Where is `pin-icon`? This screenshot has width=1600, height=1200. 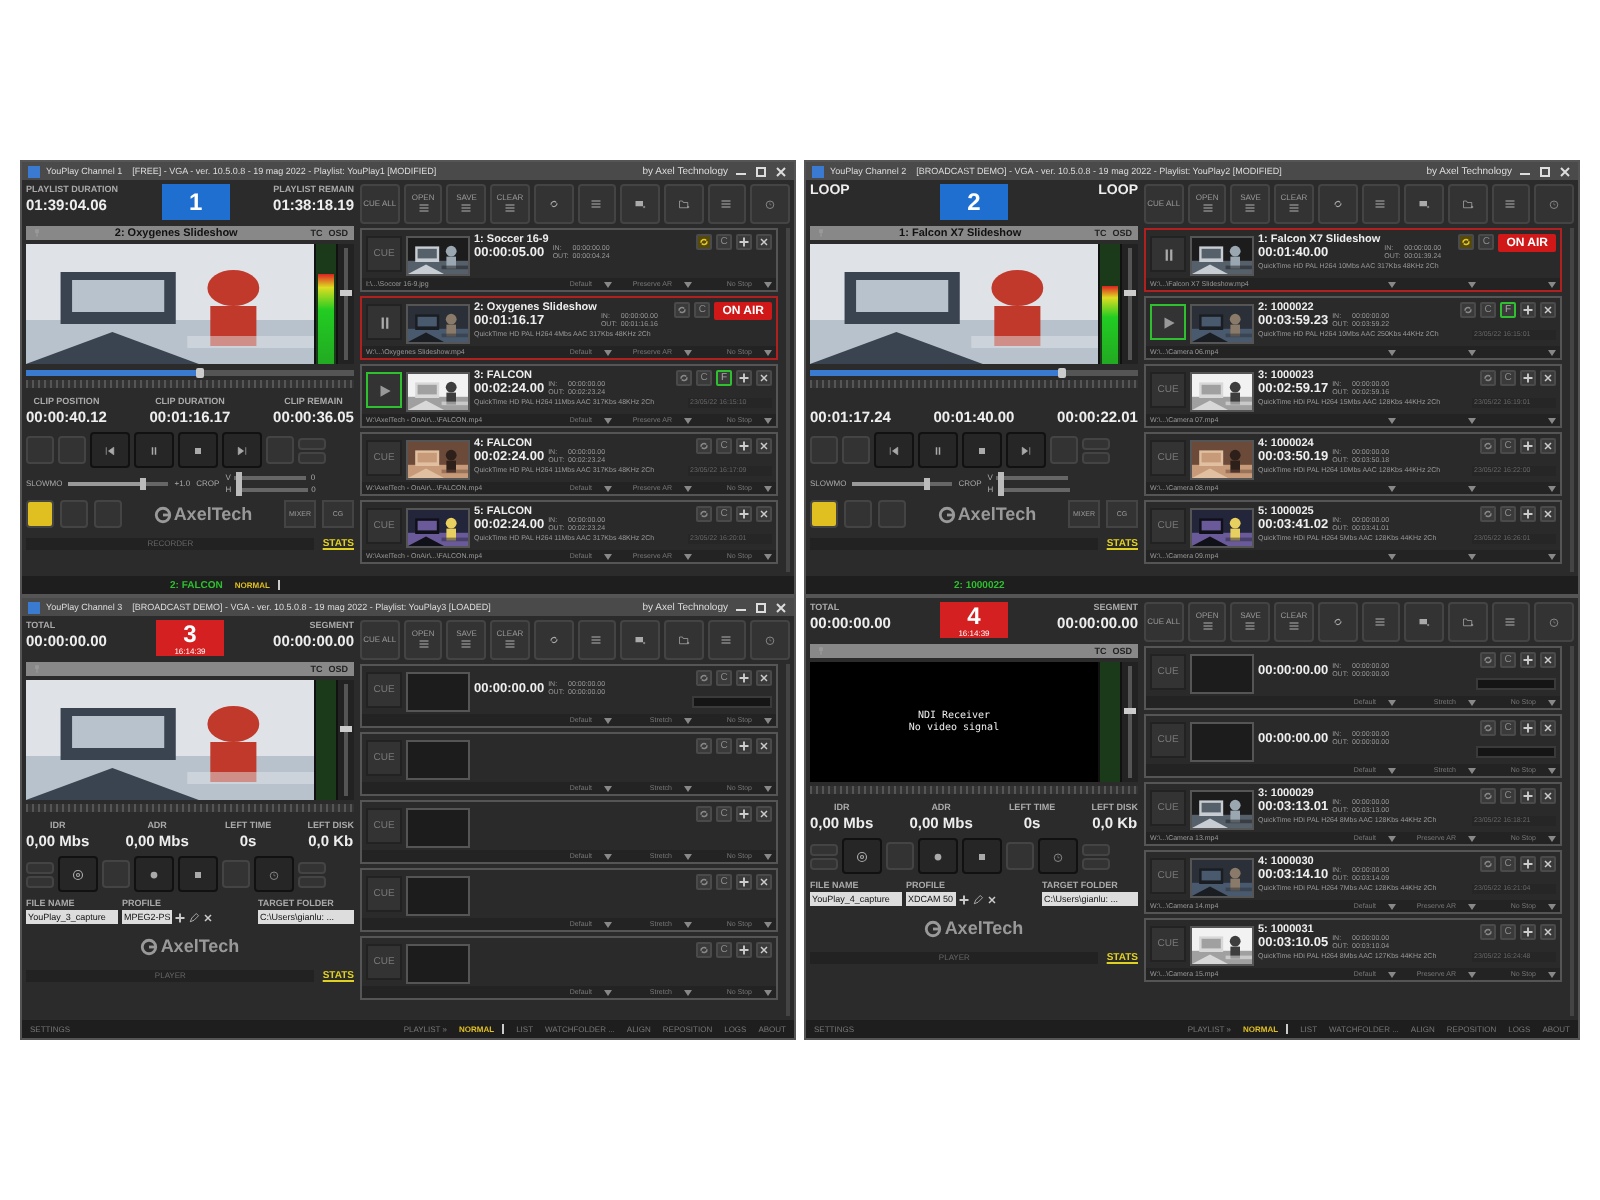 pin-icon is located at coordinates (821, 651).